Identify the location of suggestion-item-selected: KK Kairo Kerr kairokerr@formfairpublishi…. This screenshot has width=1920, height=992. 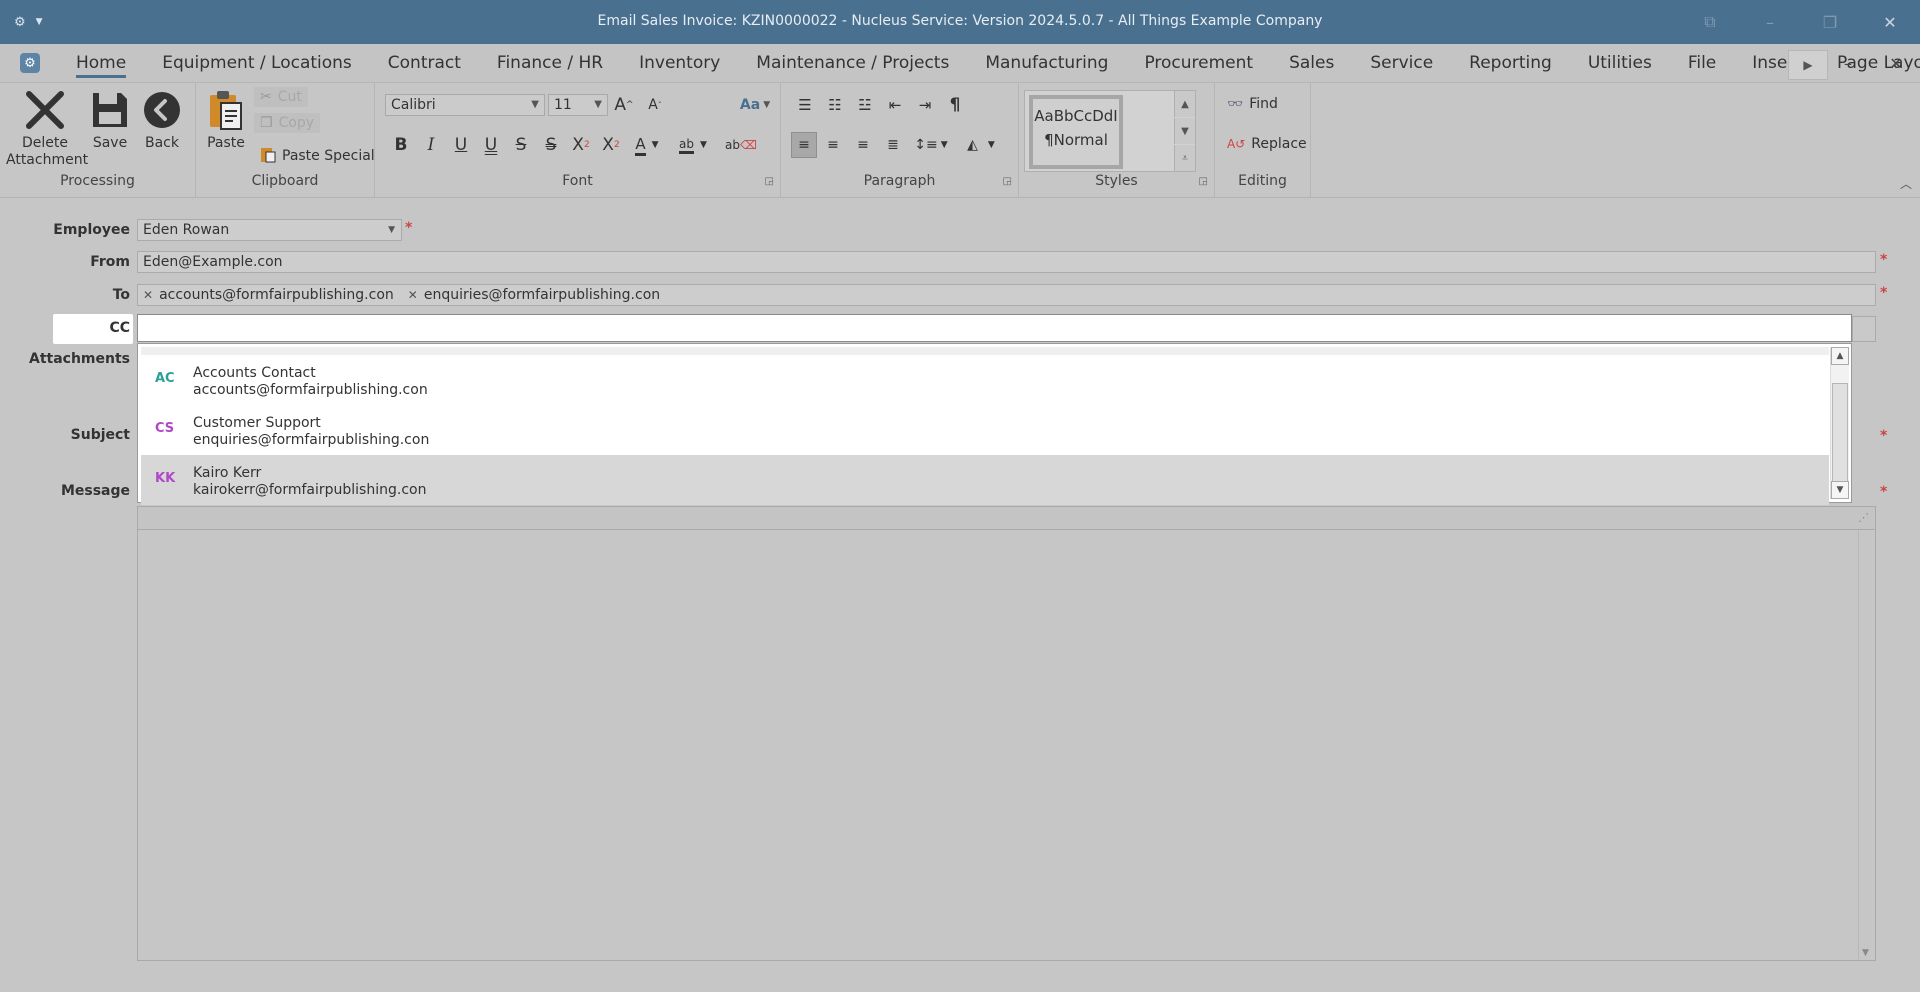
(985, 480).